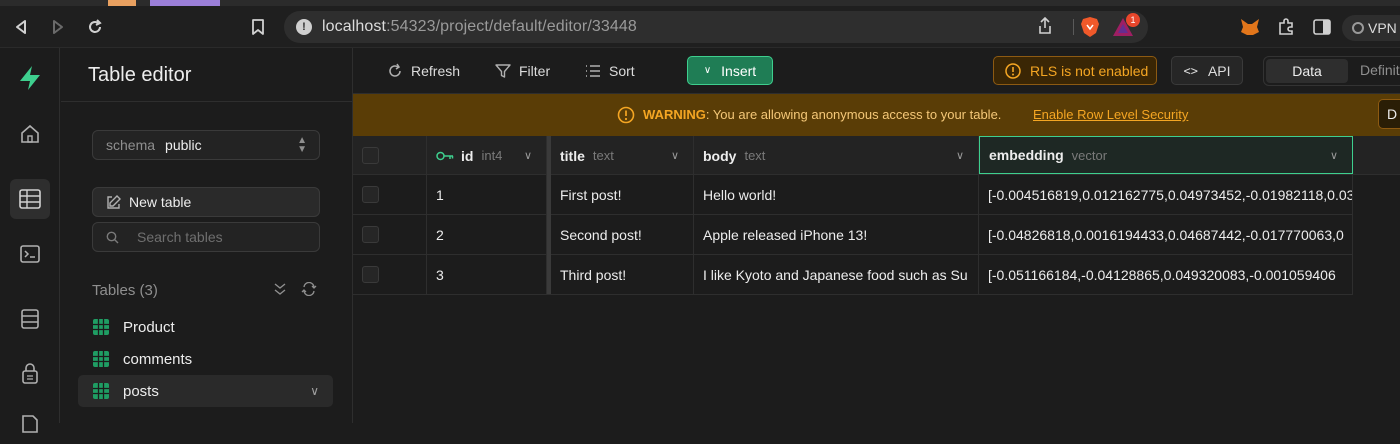  Describe the element at coordinates (30, 254) in the screenshot. I see `sql-editor-icon` at that location.